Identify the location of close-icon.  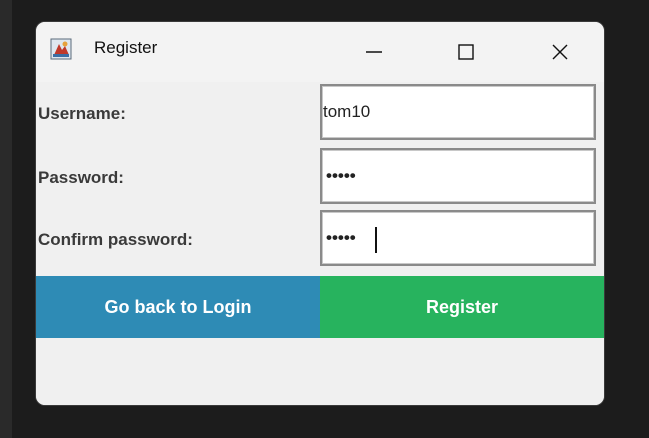
(560, 52).